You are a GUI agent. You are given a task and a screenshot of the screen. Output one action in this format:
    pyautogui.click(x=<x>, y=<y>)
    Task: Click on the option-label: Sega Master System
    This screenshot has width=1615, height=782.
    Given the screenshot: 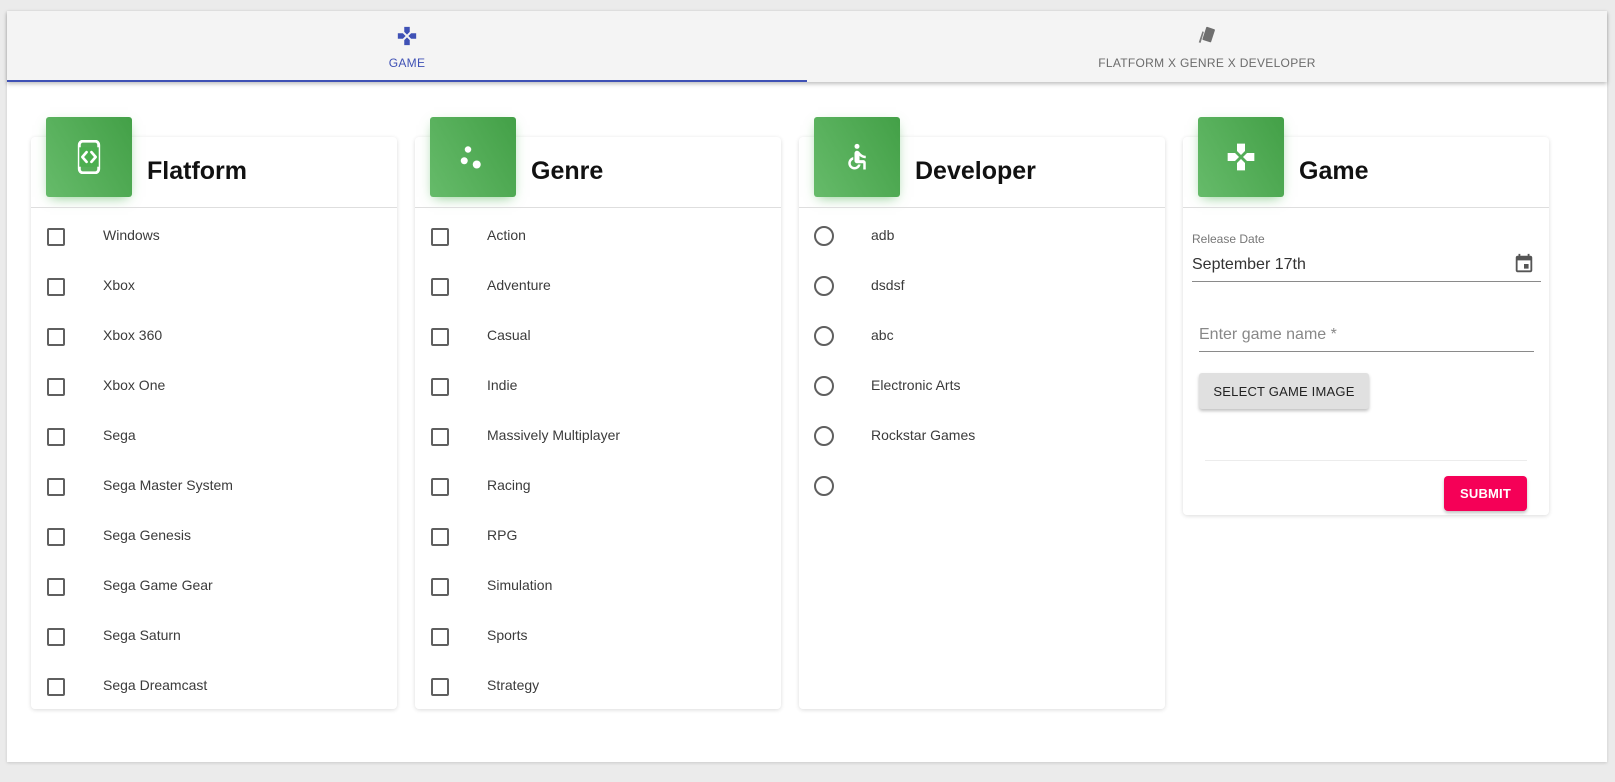 What is the action you would take?
    pyautogui.click(x=168, y=485)
    